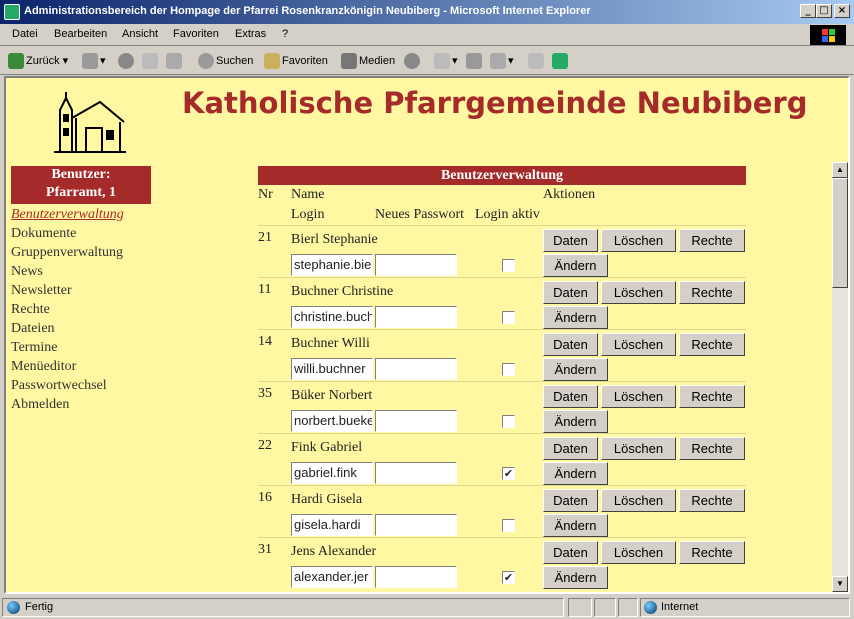 This screenshot has width=854, height=619. What do you see at coordinates (537, 61) in the screenshot?
I see `discuss-button` at bounding box center [537, 61].